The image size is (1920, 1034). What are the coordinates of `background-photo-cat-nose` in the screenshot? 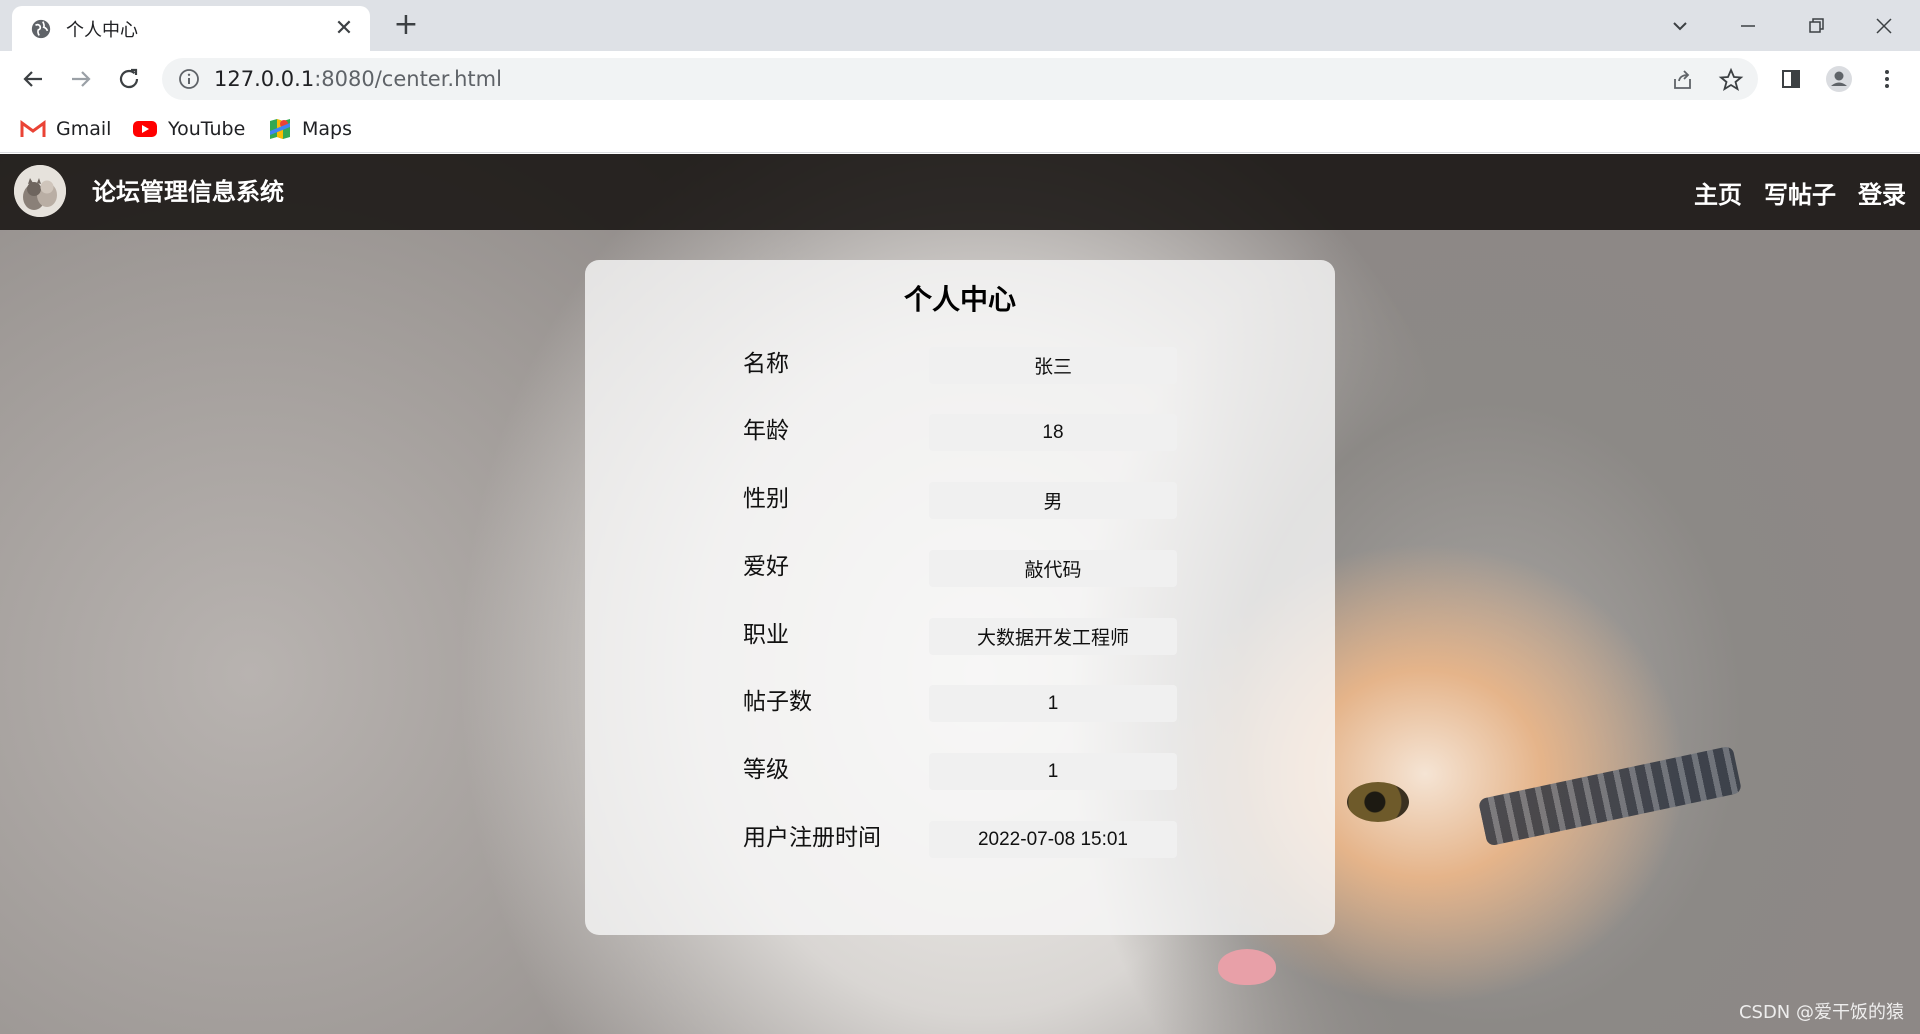 It's located at (1247, 967).